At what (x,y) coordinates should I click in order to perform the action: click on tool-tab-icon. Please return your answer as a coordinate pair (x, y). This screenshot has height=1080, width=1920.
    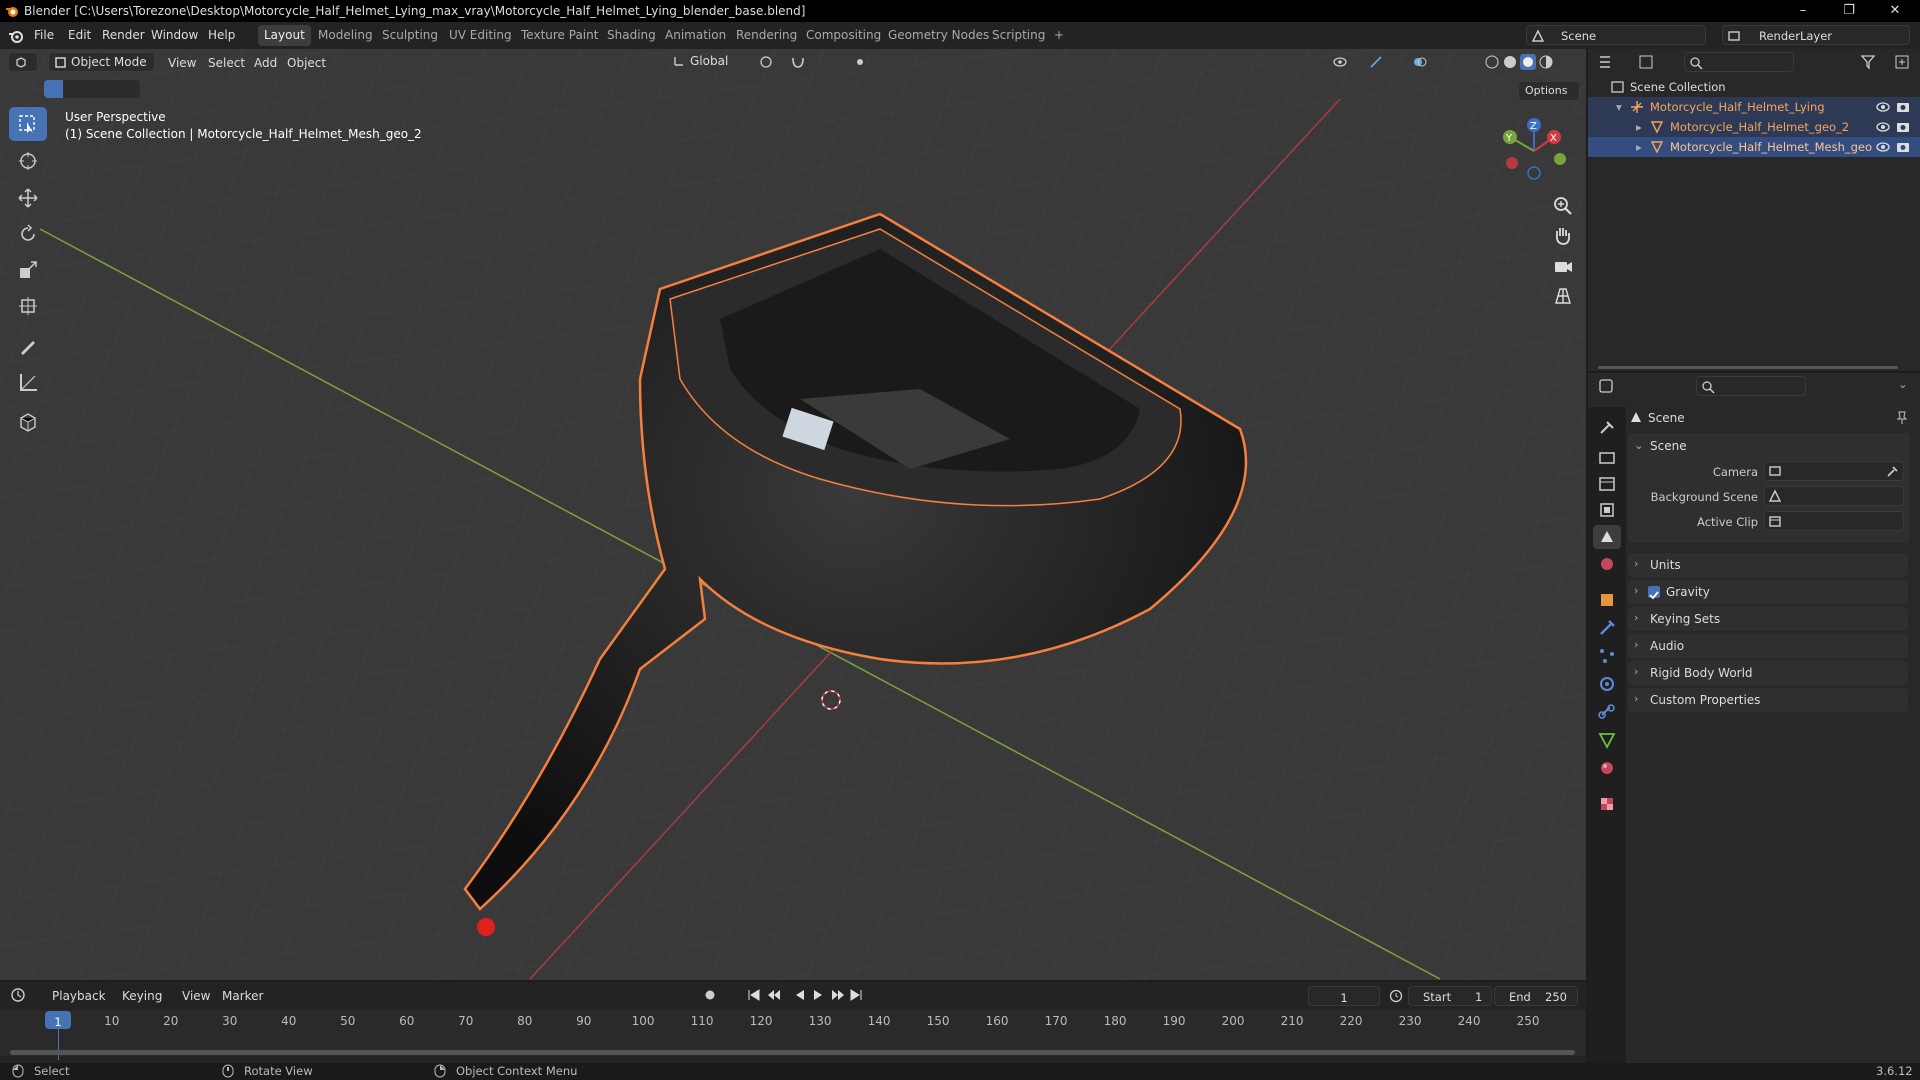
    Looking at the image, I should click on (1607, 428).